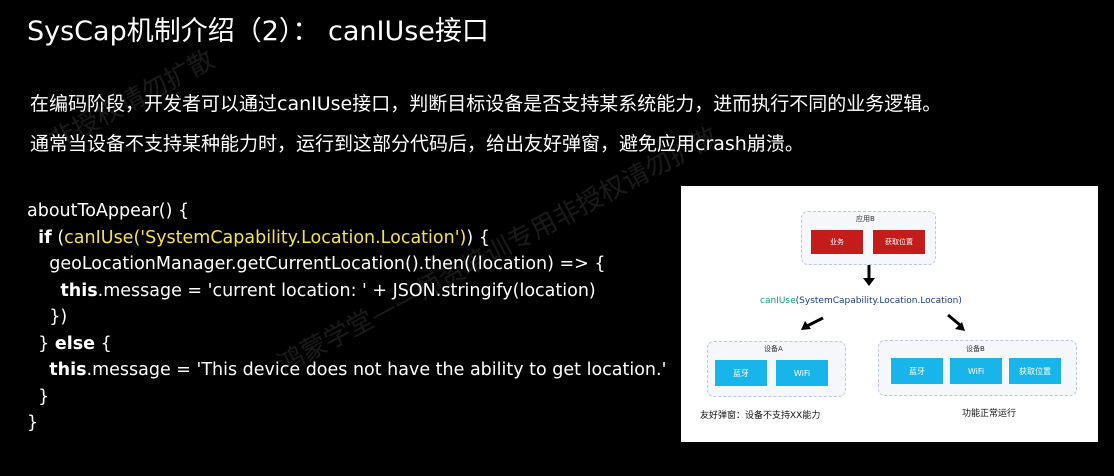  I want to click on caption-supported: 功能正常运行, so click(989, 414).